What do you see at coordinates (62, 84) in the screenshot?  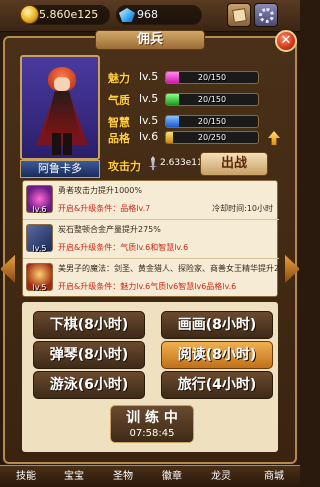 I see `face-shape` at bounding box center [62, 84].